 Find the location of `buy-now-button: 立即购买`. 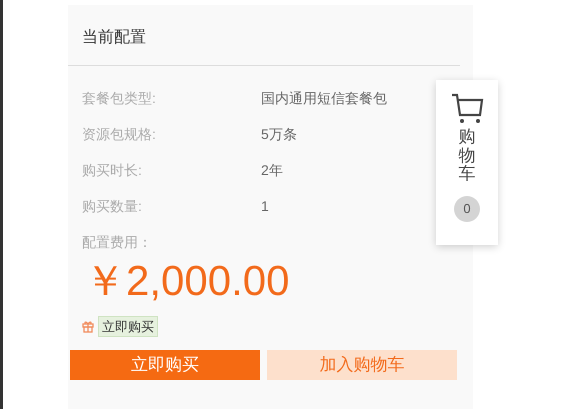

buy-now-button: 立即购买 is located at coordinates (165, 365).